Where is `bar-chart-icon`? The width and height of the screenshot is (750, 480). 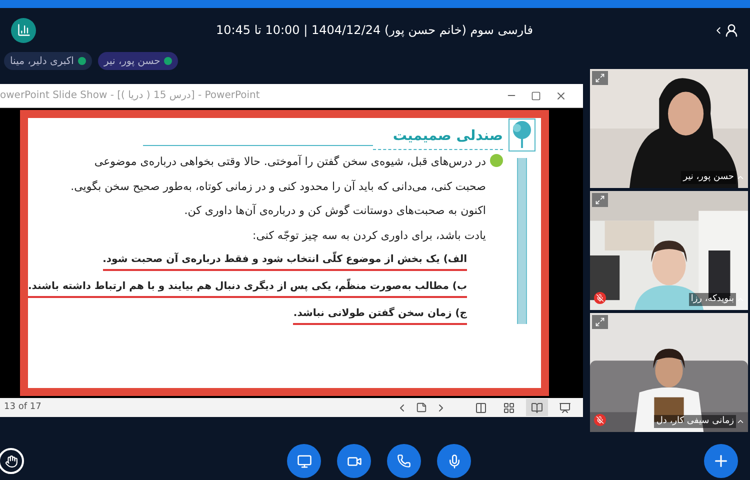
bar-chart-icon is located at coordinates (23, 30).